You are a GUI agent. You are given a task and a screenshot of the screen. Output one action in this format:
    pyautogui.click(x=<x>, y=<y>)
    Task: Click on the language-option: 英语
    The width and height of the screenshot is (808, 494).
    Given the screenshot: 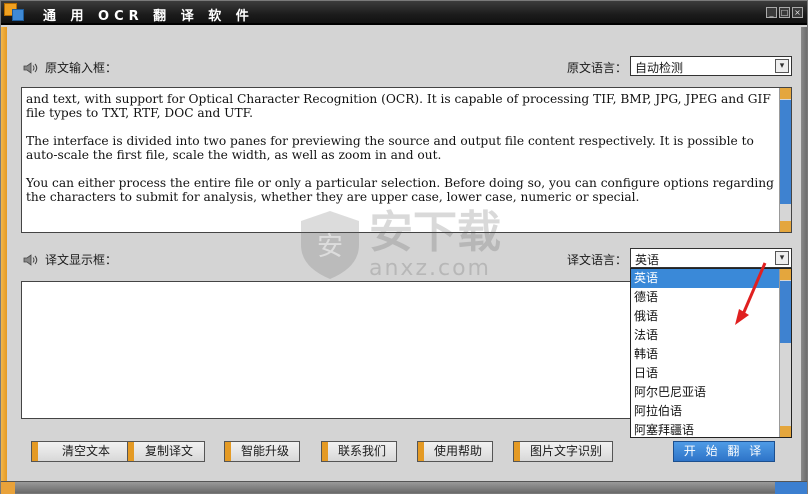 What is the action you would take?
    pyautogui.click(x=711, y=278)
    